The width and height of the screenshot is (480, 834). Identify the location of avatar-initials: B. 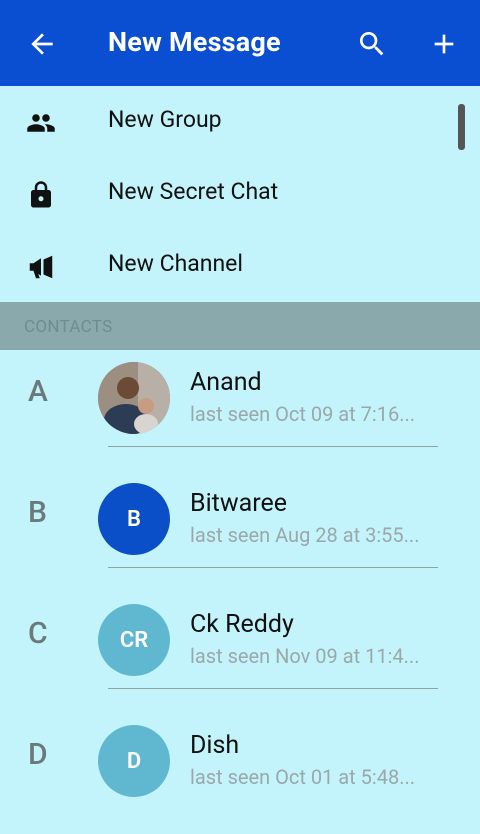
(134, 519).